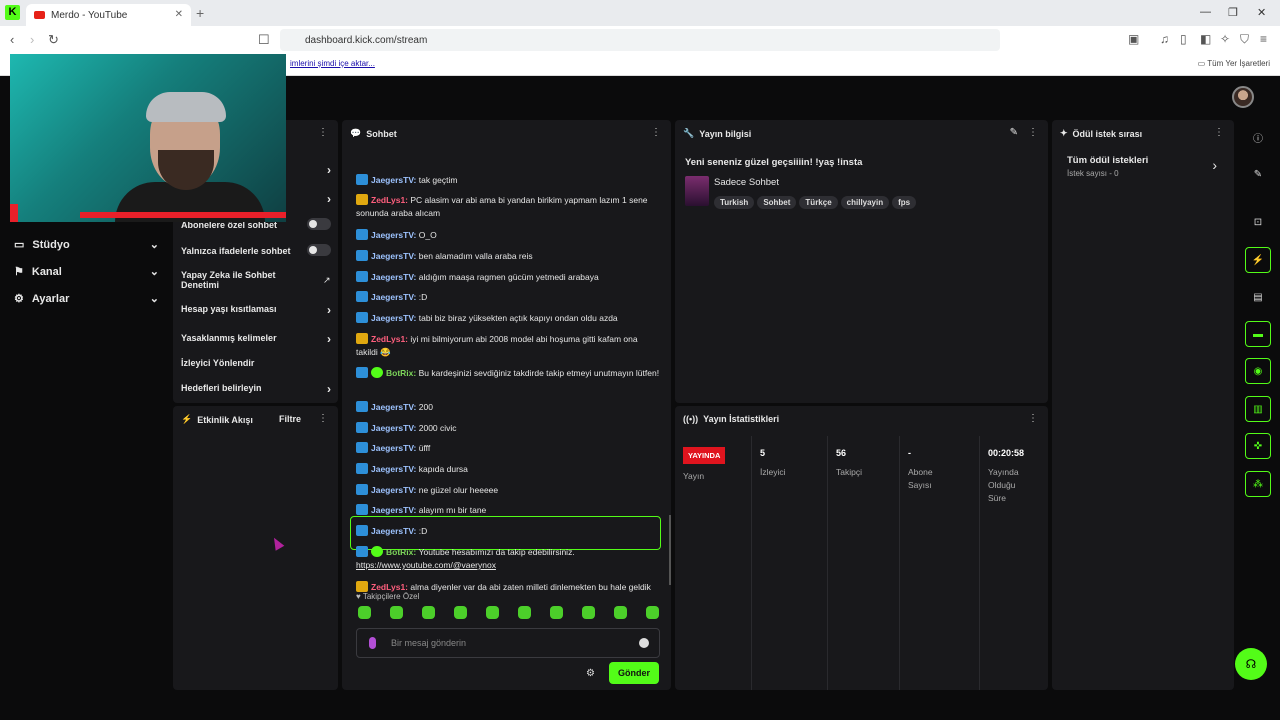 This screenshot has height=720, width=1280. Describe the element at coordinates (1263, 39) in the screenshot. I see `menu-icon: ≡` at that location.